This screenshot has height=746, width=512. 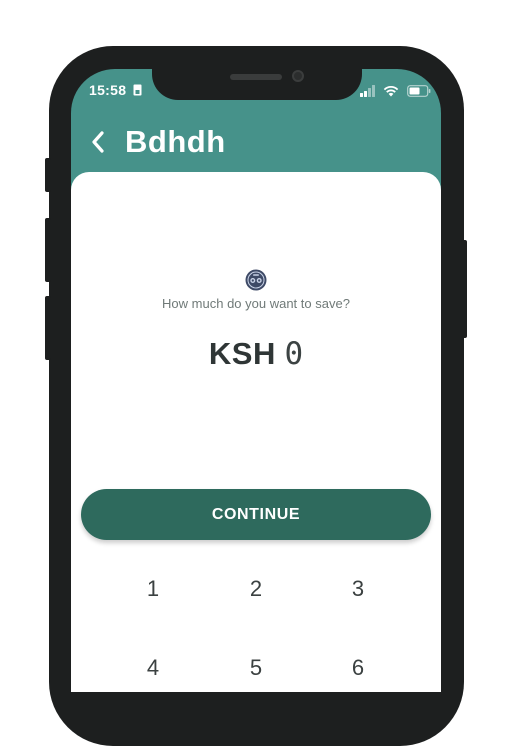 I want to click on back-button, so click(x=98, y=142).